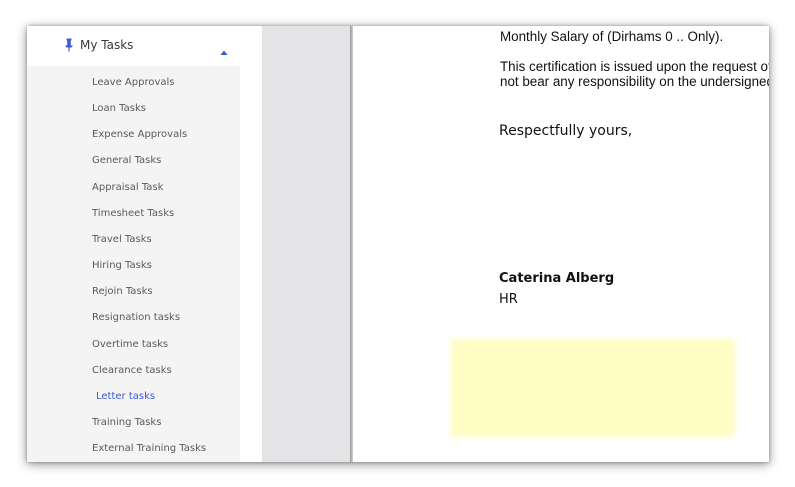 The image size is (795, 487). I want to click on sidebar-item-hiring-tasks: Hiring Tasks, so click(122, 266).